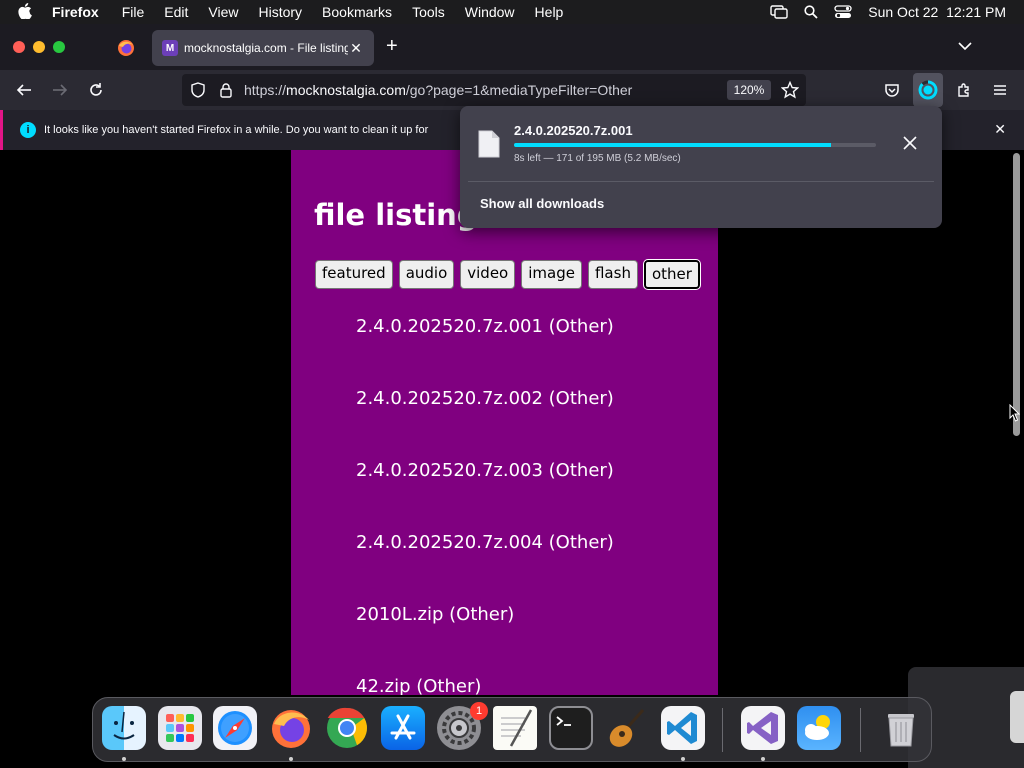 The width and height of the screenshot is (1024, 768). What do you see at coordinates (515, 728) in the screenshot?
I see `textedit-icon` at bounding box center [515, 728].